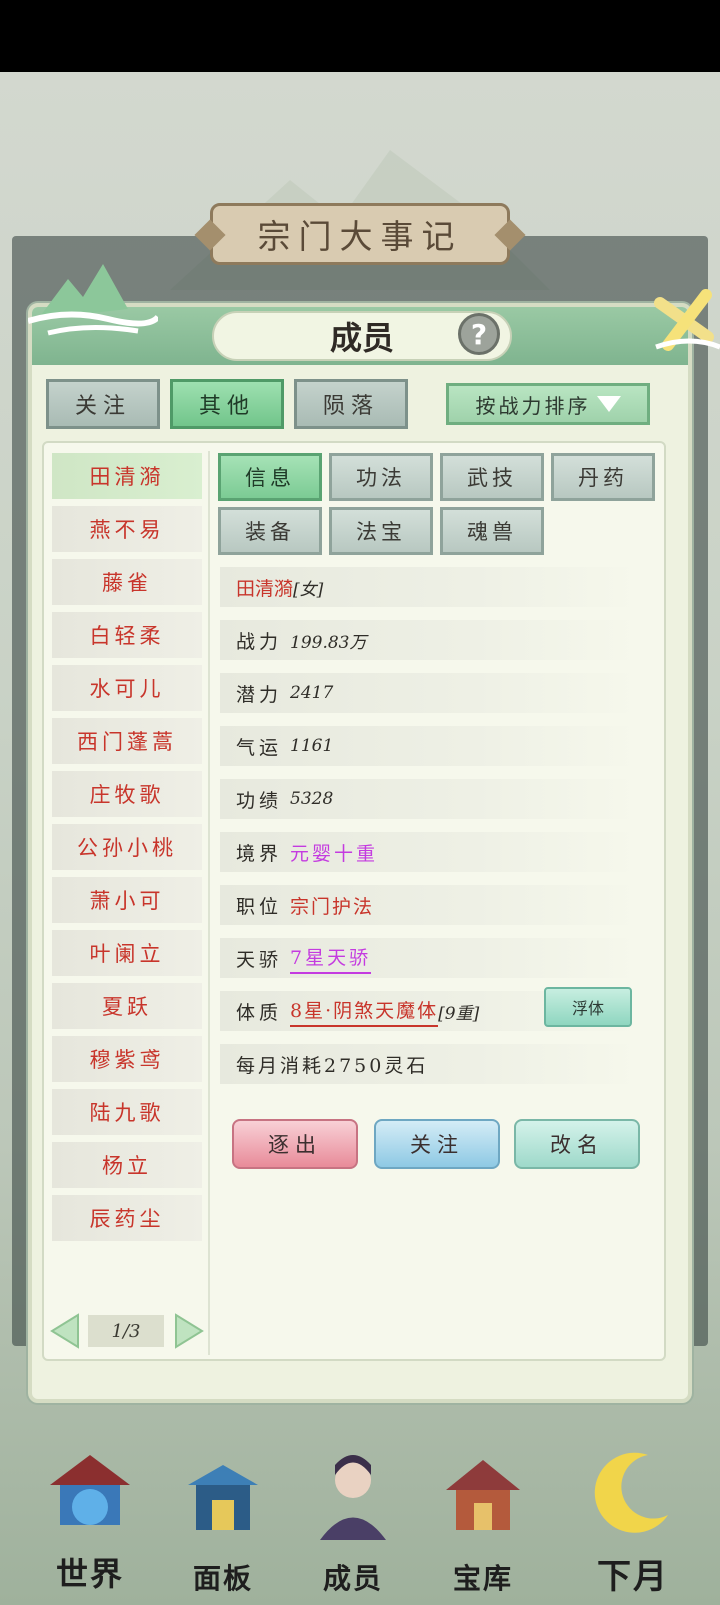 This screenshot has width=720, height=1605. I want to click on nav-panel: 面板, so click(223, 1525).